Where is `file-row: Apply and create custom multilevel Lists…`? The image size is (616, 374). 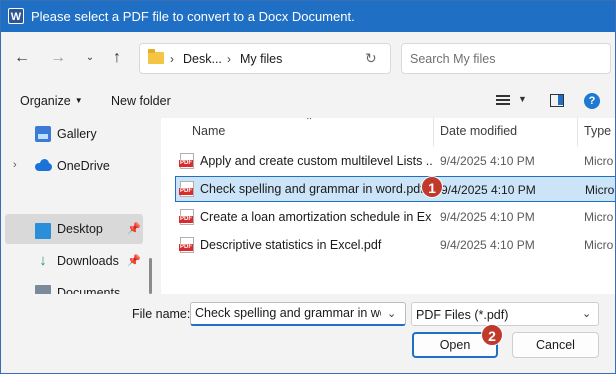
file-row: Apply and create custom multilevel Lists… is located at coordinates (395, 161).